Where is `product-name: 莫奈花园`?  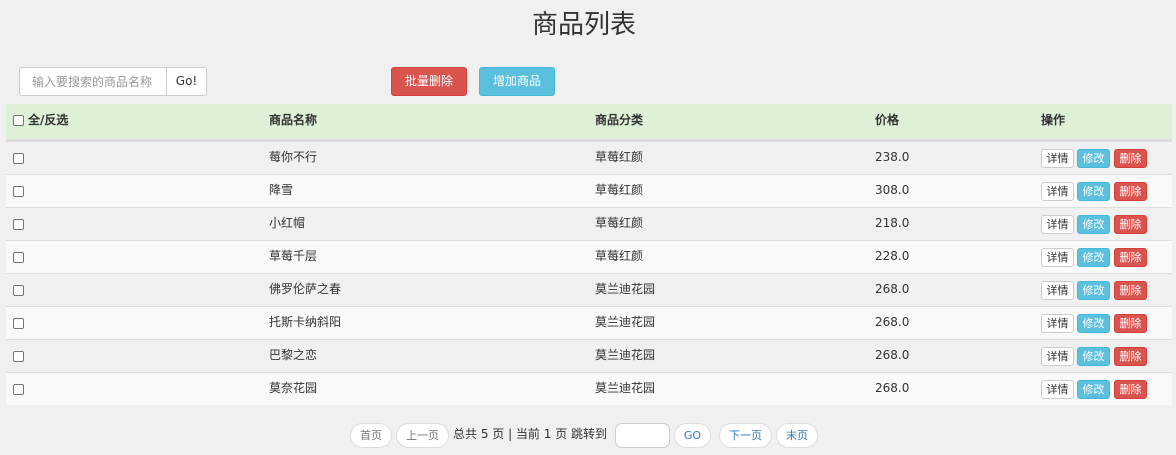 product-name: 莫奈花园 is located at coordinates (293, 388).